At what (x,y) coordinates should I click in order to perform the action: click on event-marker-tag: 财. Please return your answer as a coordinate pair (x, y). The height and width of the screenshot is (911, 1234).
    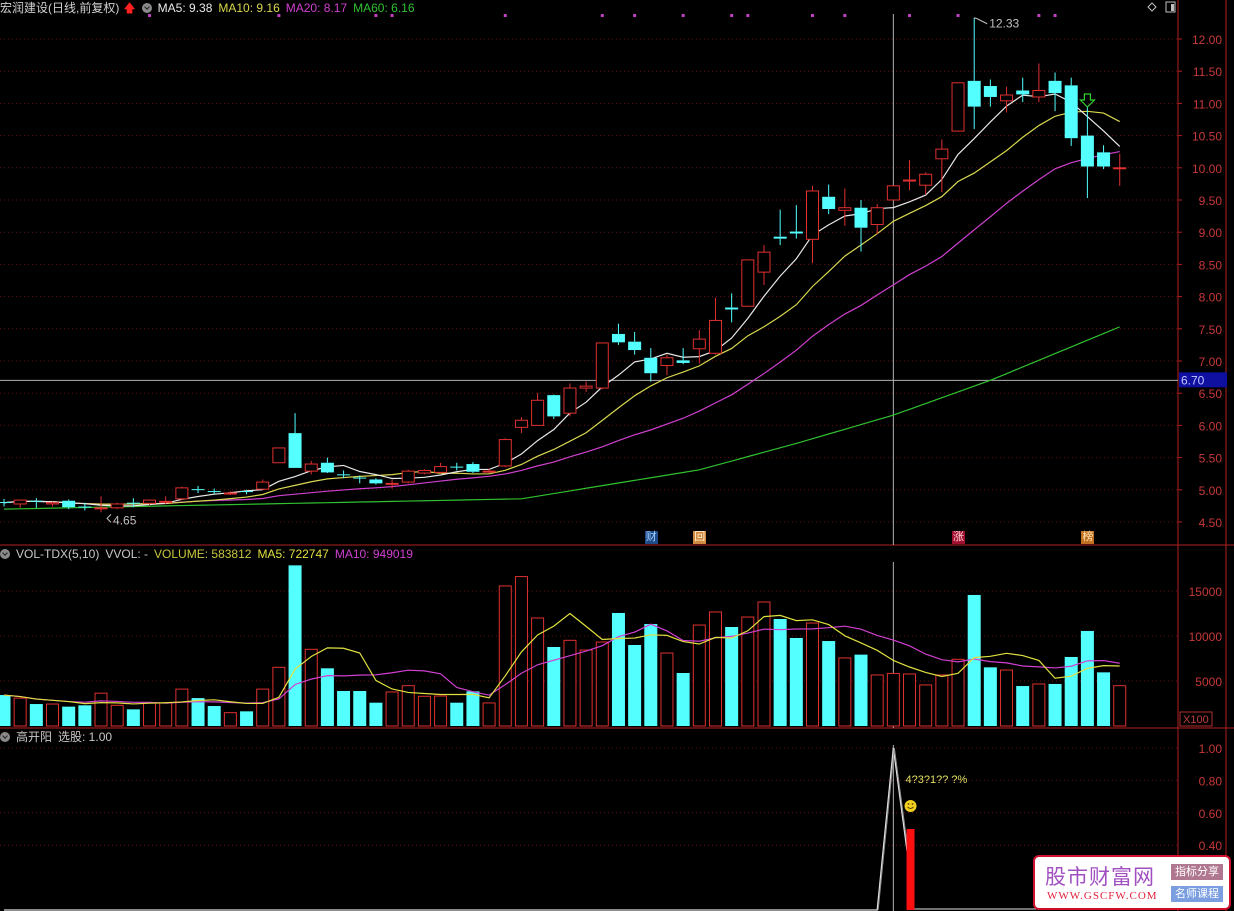
    Looking at the image, I should click on (651, 537).